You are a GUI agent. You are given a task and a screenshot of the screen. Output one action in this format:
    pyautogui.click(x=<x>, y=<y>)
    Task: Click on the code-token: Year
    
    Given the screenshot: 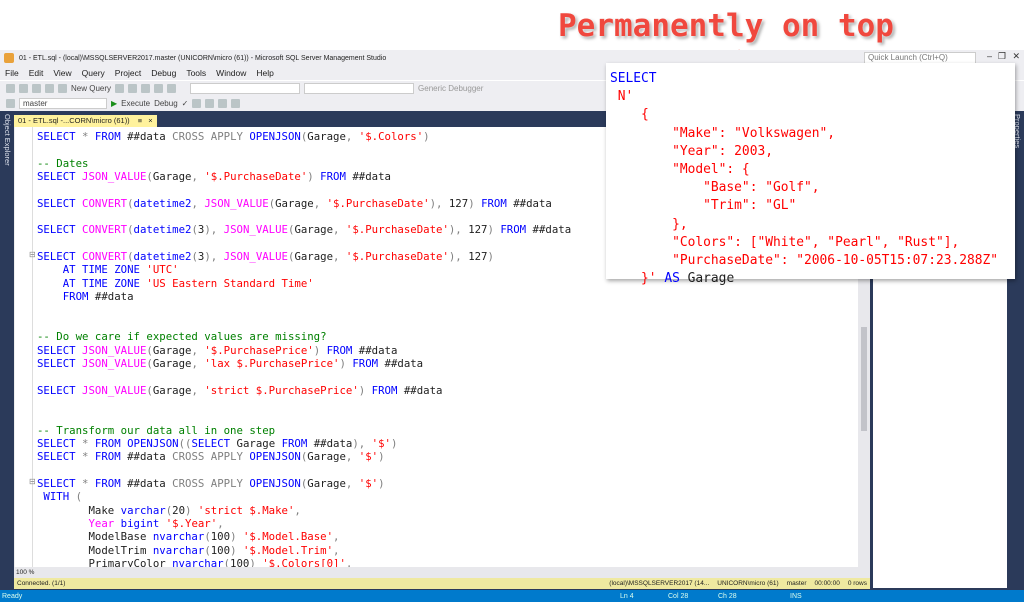 What is the action you would take?
    pyautogui.click(x=79, y=523)
    